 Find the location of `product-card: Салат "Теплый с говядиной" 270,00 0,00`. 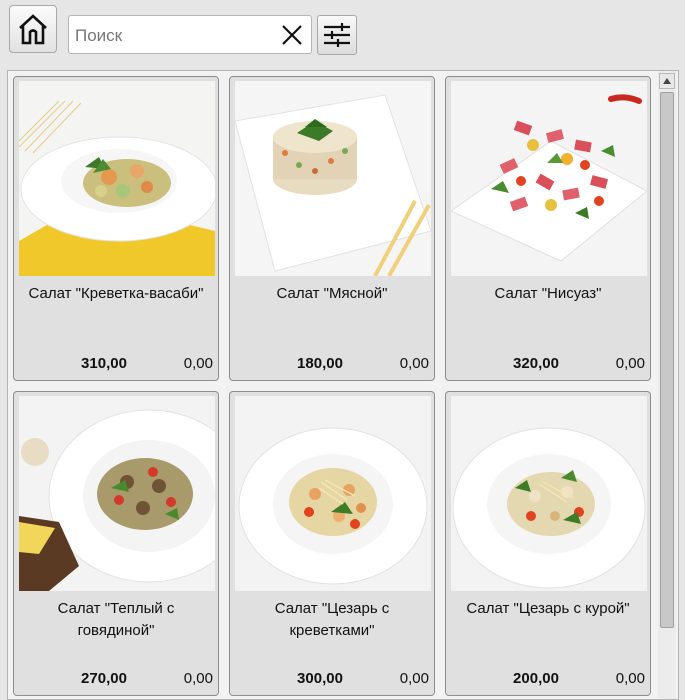

product-card: Салат "Теплый с говядиной" 270,00 0,00 is located at coordinates (116, 543).